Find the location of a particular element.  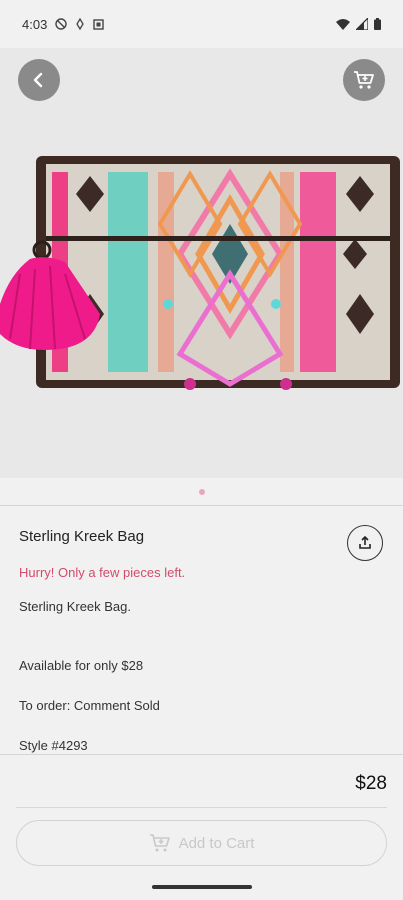

carousel-dot-active is located at coordinates (201, 492).